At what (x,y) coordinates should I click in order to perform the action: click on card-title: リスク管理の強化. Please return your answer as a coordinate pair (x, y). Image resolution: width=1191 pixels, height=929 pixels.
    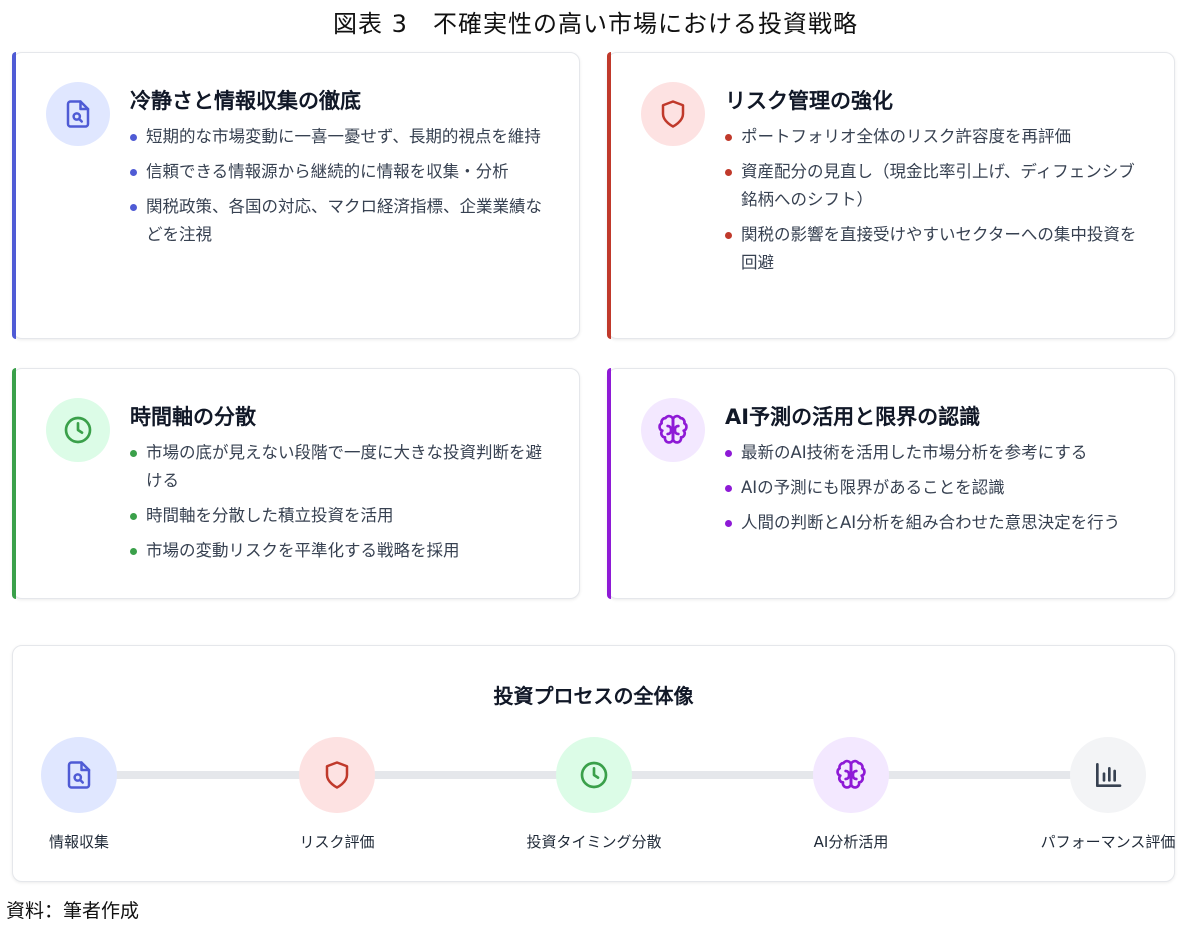
    Looking at the image, I should click on (809, 101).